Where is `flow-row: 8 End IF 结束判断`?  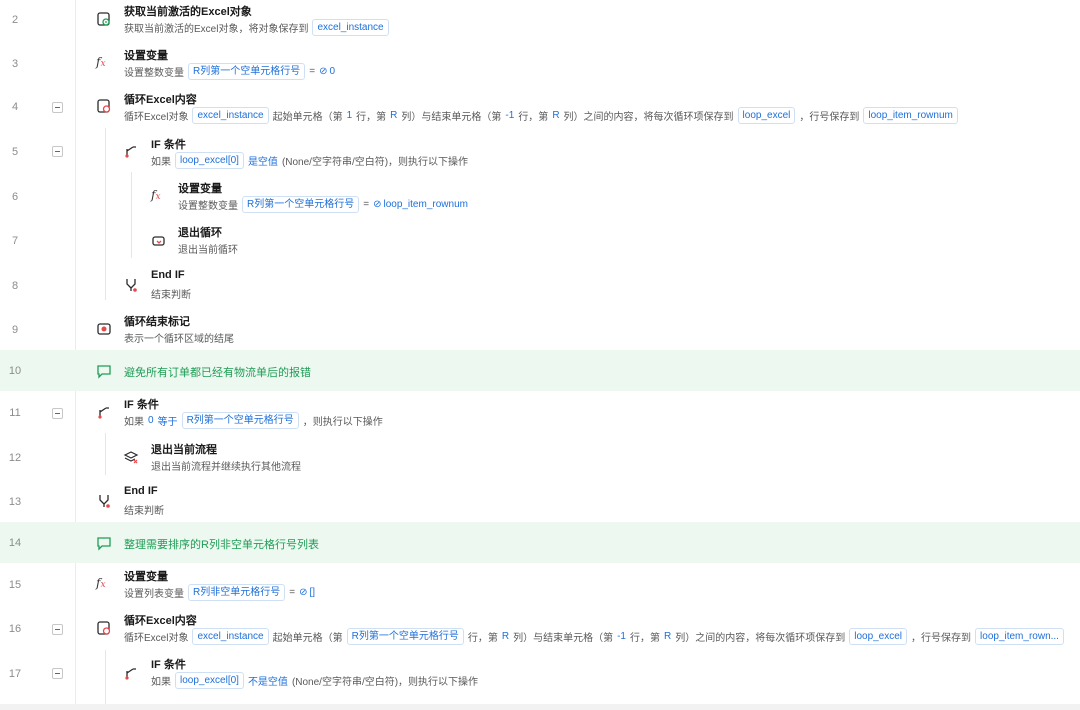 flow-row: 8 End IF 结束判断 is located at coordinates (540, 283).